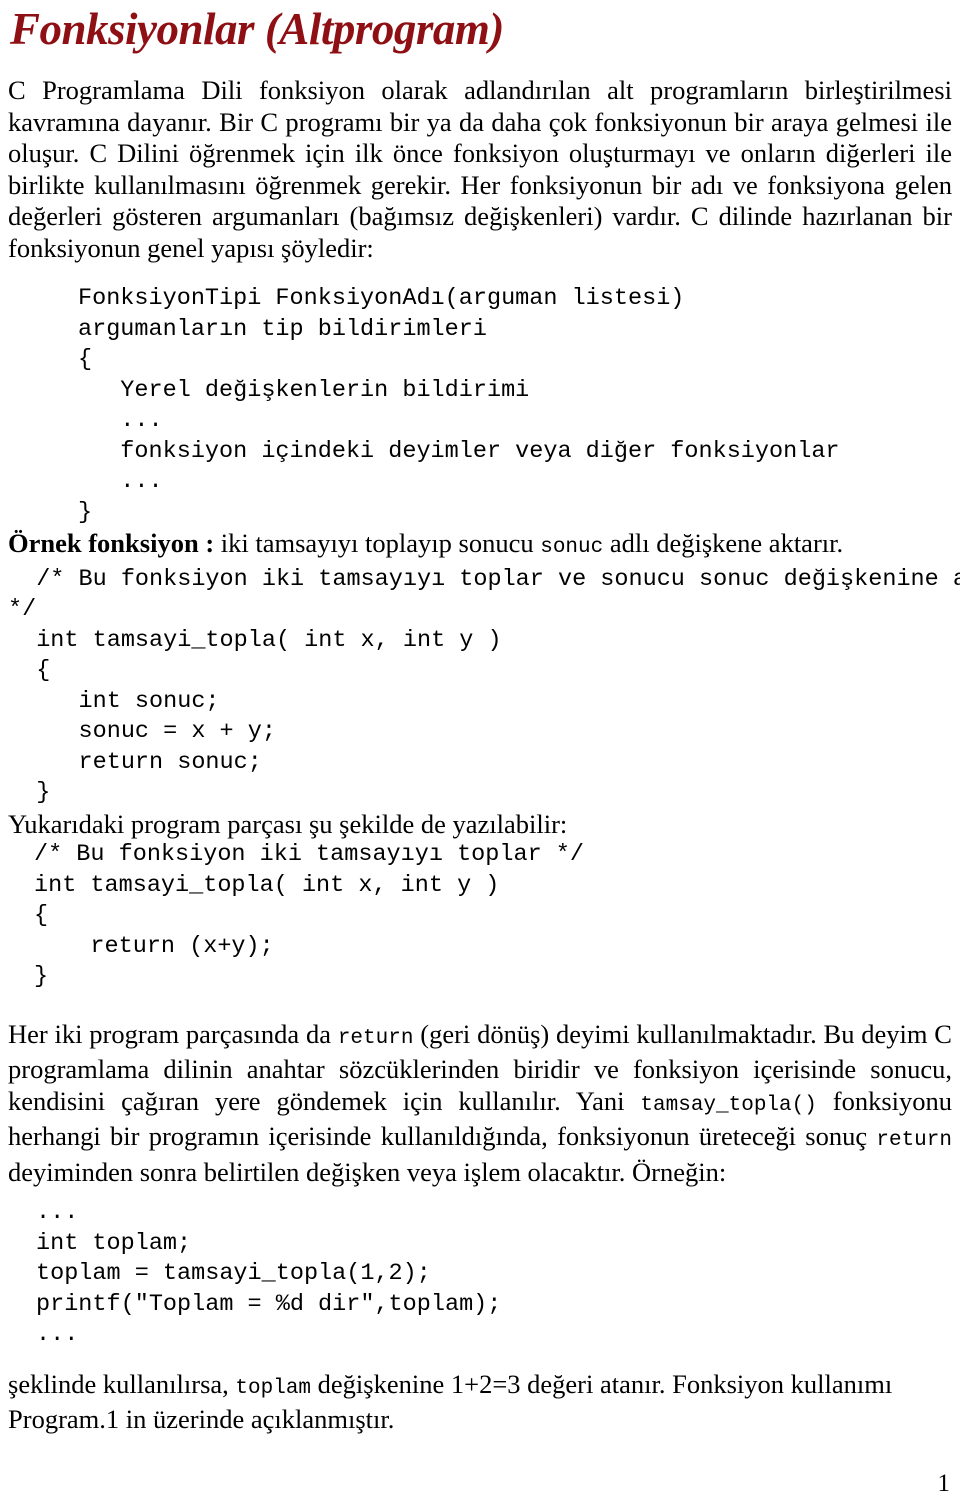 The image size is (960, 1504). What do you see at coordinates (273, 1388) in the screenshot?
I see `inline-code-toplam: toplam` at bounding box center [273, 1388].